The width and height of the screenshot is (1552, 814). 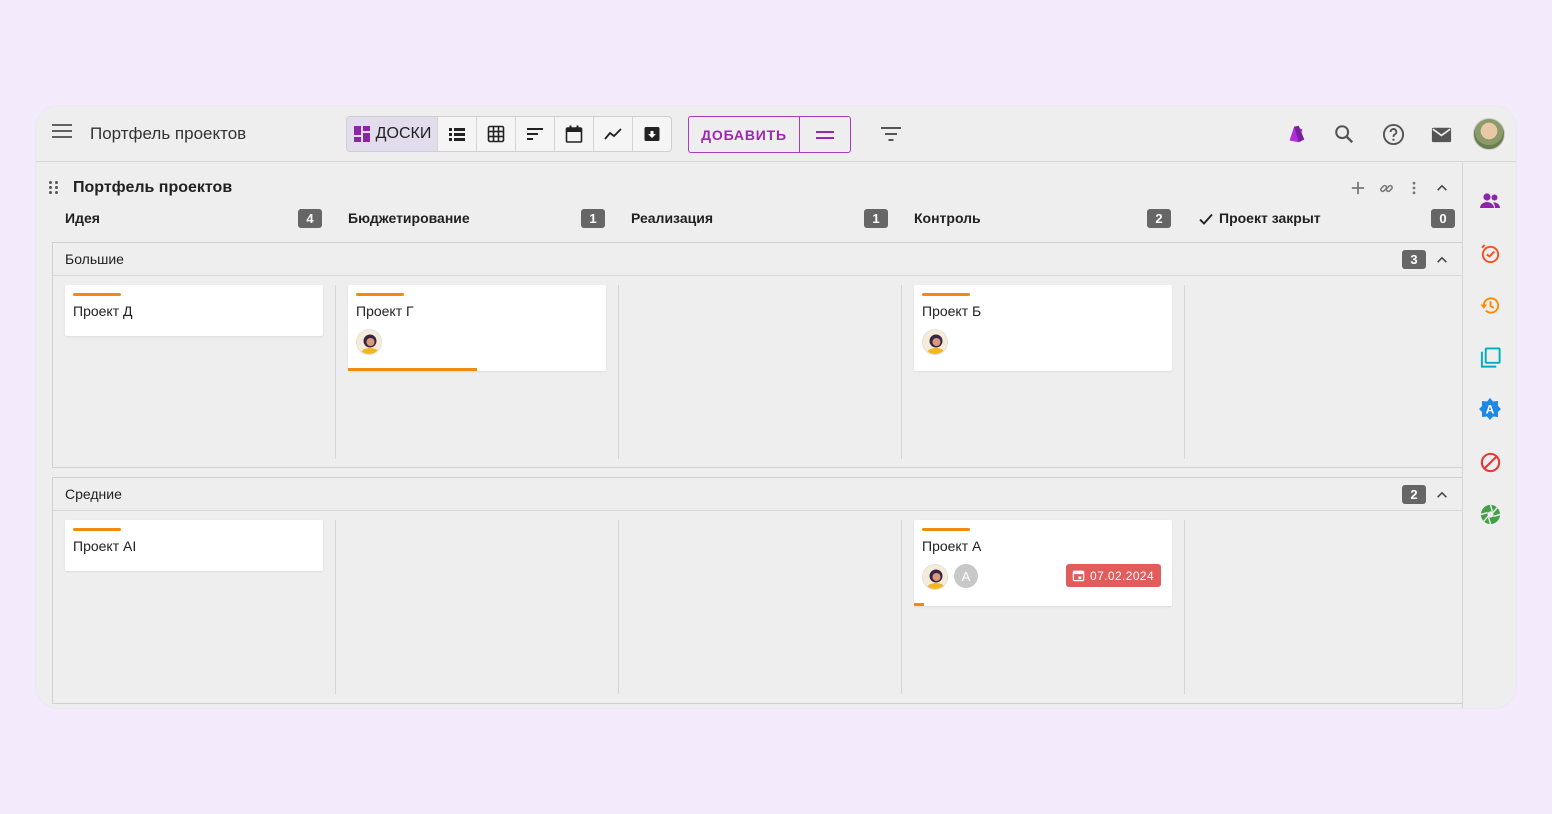 What do you see at coordinates (194, 545) in the screenshot?
I see `project-card: Проект AI` at bounding box center [194, 545].